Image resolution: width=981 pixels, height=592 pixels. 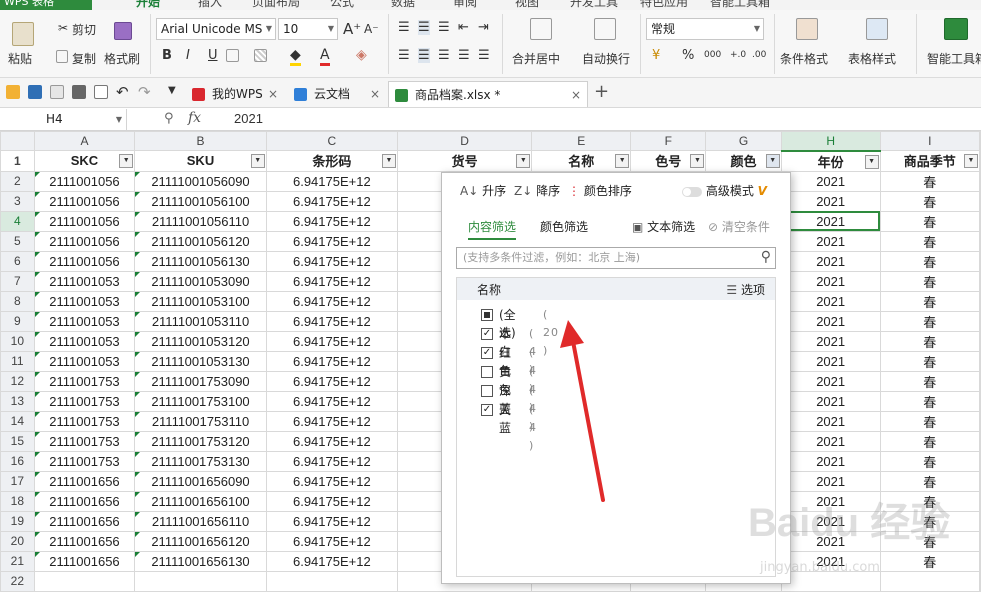 What do you see at coordinates (581, 141) in the screenshot?
I see `column-header: E` at bounding box center [581, 141].